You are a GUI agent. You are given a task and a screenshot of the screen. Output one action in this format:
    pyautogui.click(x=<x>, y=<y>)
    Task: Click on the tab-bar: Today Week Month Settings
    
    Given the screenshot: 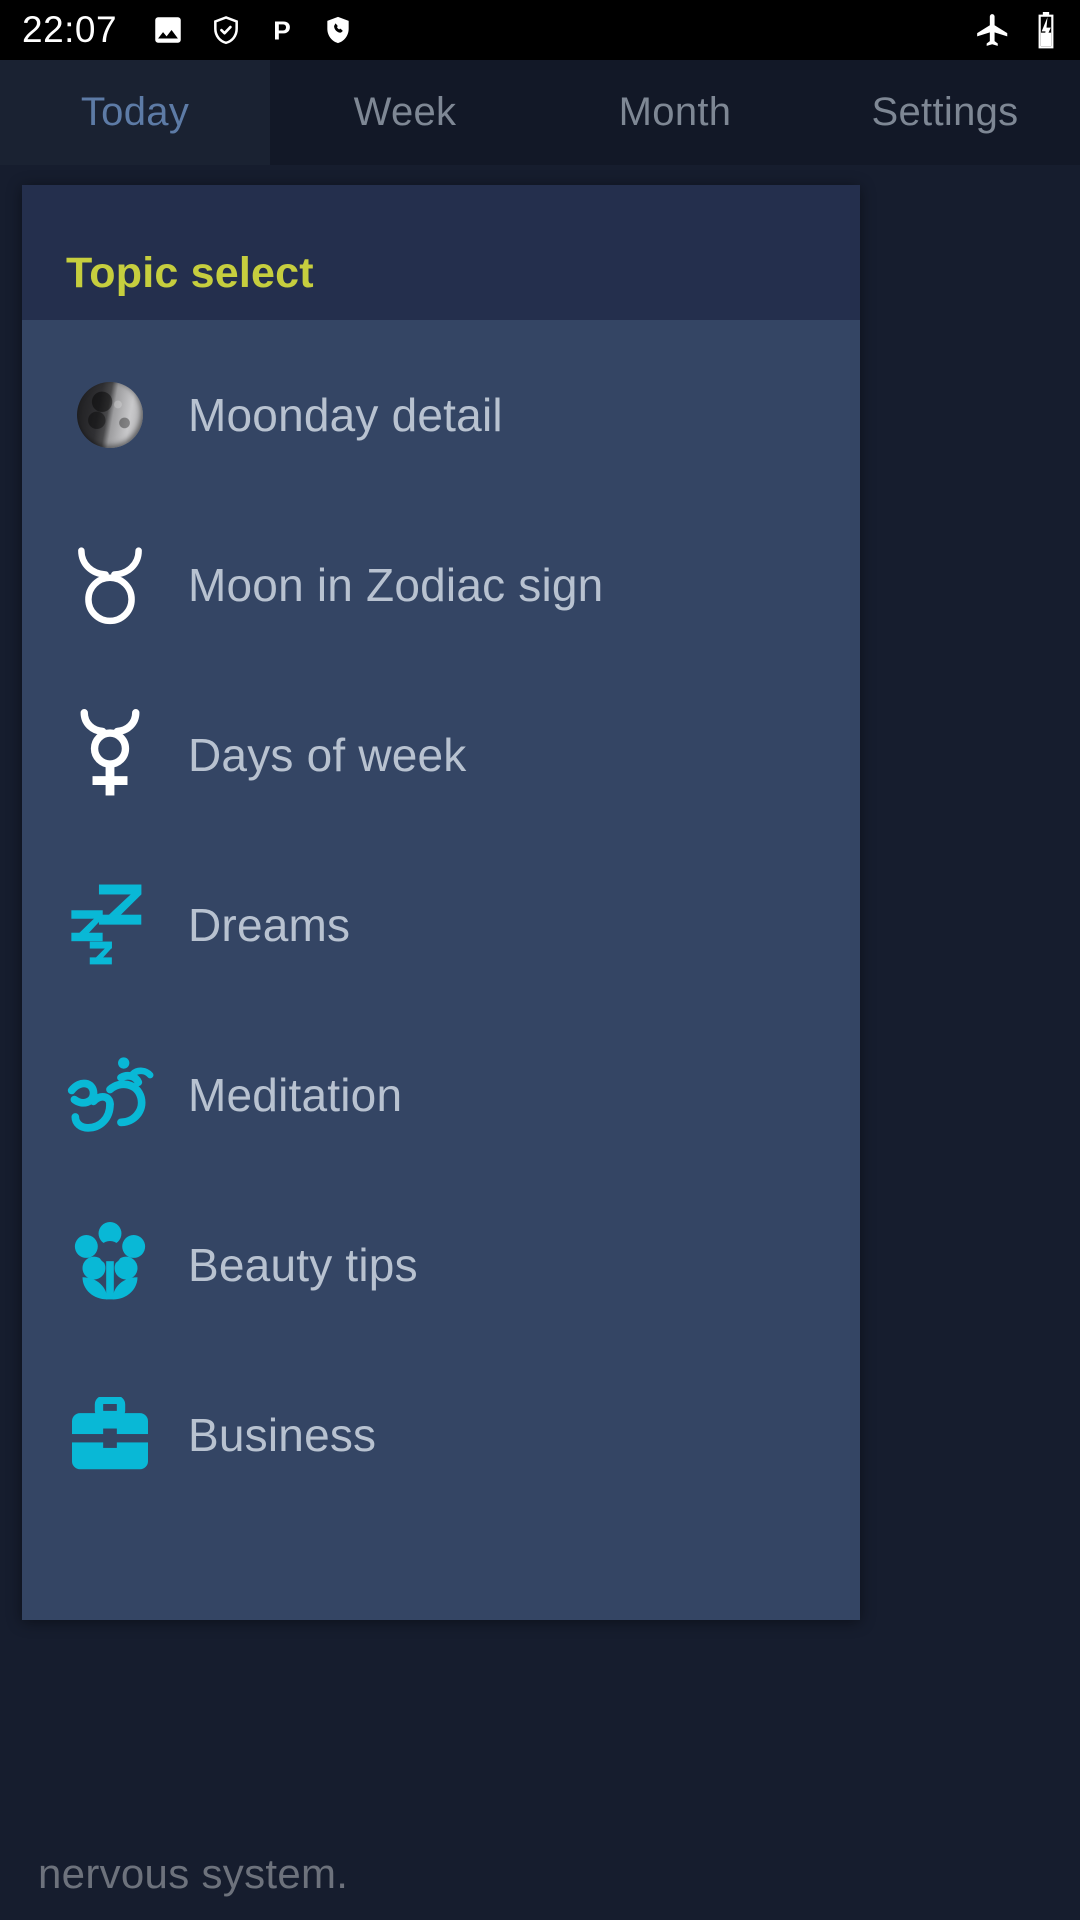 What is the action you would take?
    pyautogui.click(x=540, y=112)
    